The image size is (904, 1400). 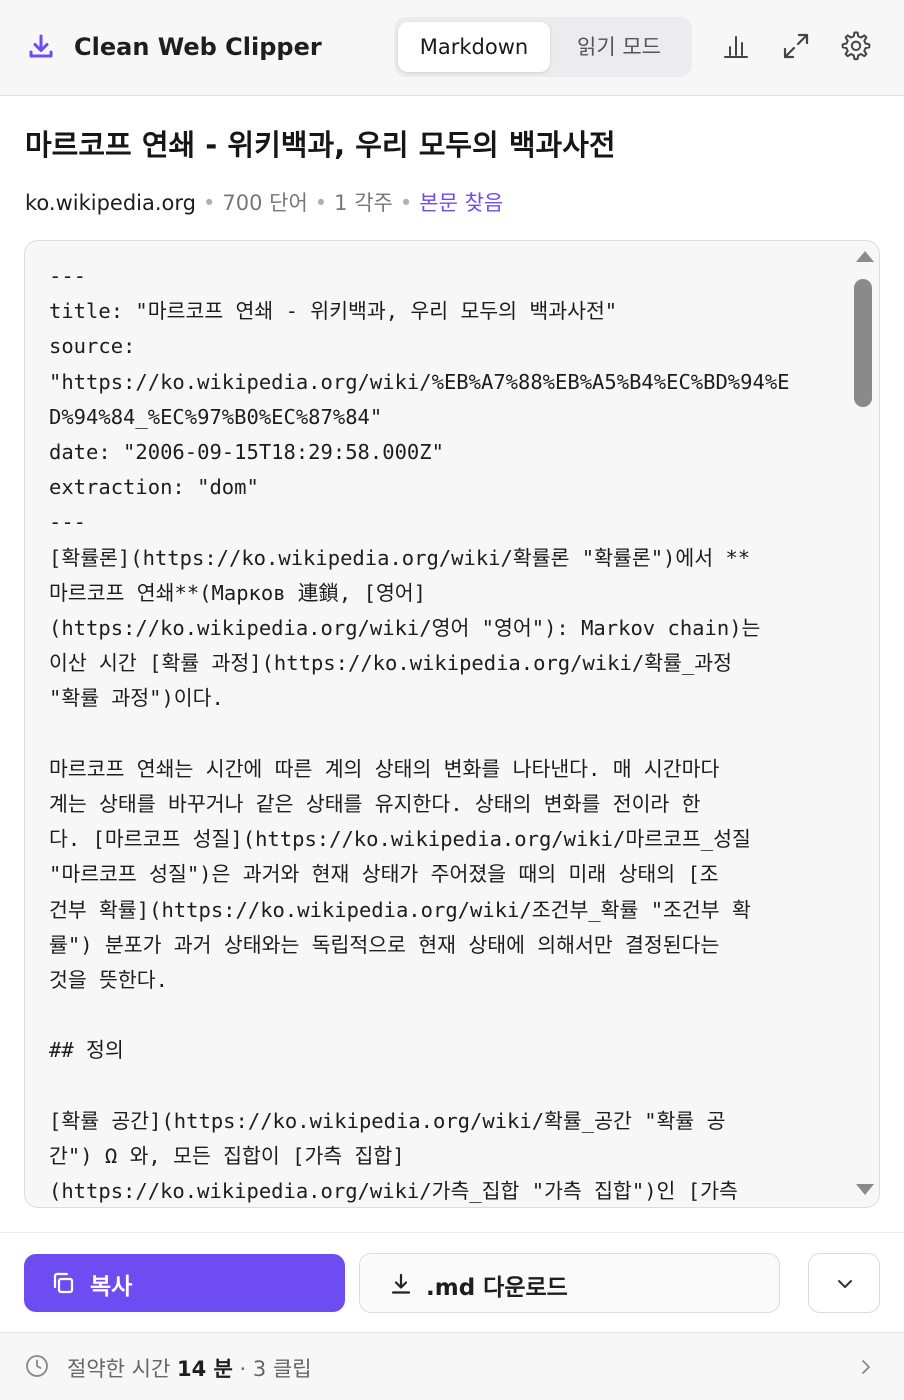 I want to click on markdown-line: 률") 분포가 과거 상태와는 독립적으로 현재 상태에 의해서만 결정된다는, so click(x=384, y=944).